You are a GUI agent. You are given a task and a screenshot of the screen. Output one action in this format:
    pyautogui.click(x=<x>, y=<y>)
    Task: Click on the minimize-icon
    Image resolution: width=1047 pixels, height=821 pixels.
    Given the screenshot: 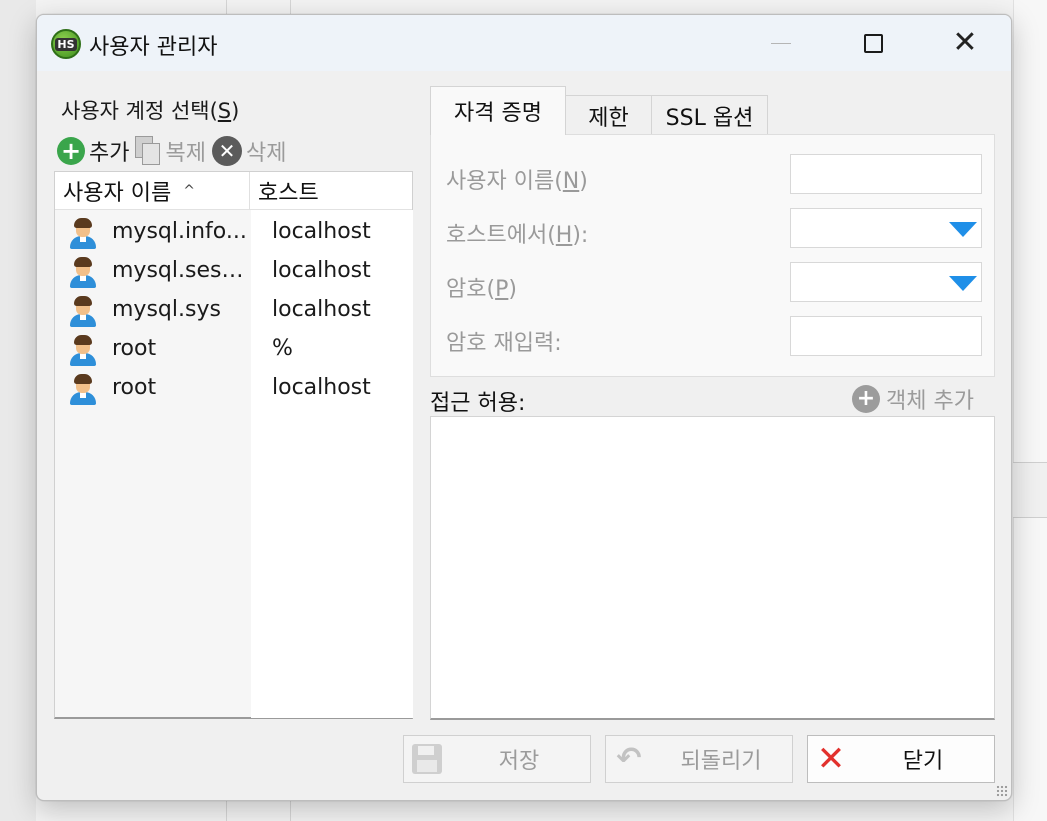 What is the action you would take?
    pyautogui.click(x=781, y=43)
    